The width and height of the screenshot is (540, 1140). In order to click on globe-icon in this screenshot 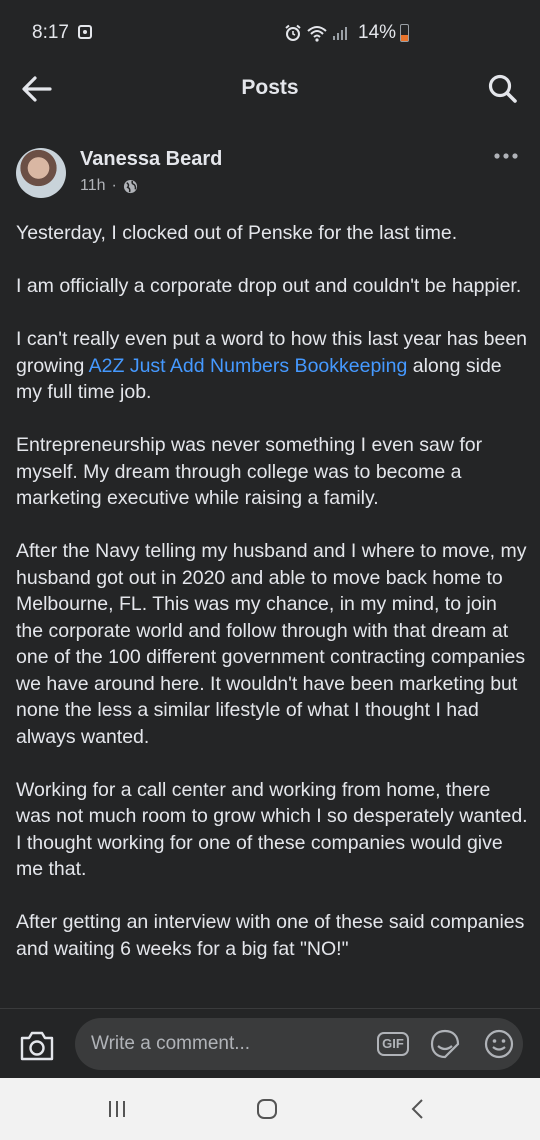, I will do `click(130, 186)`.